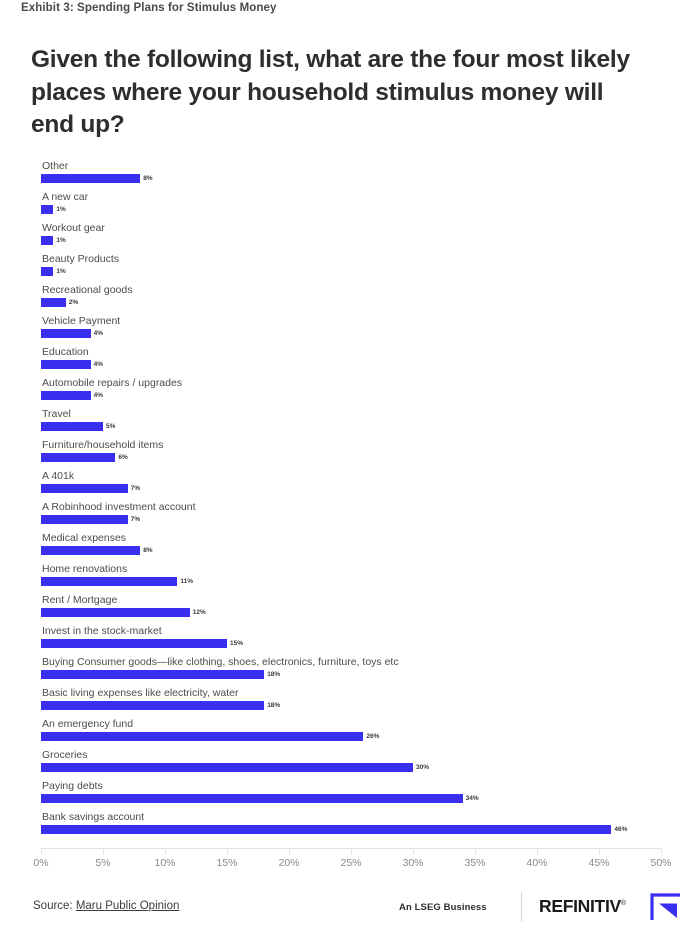 The height and width of the screenshot is (945, 699). I want to click on x-axis-tick-label: 5%, so click(103, 863).